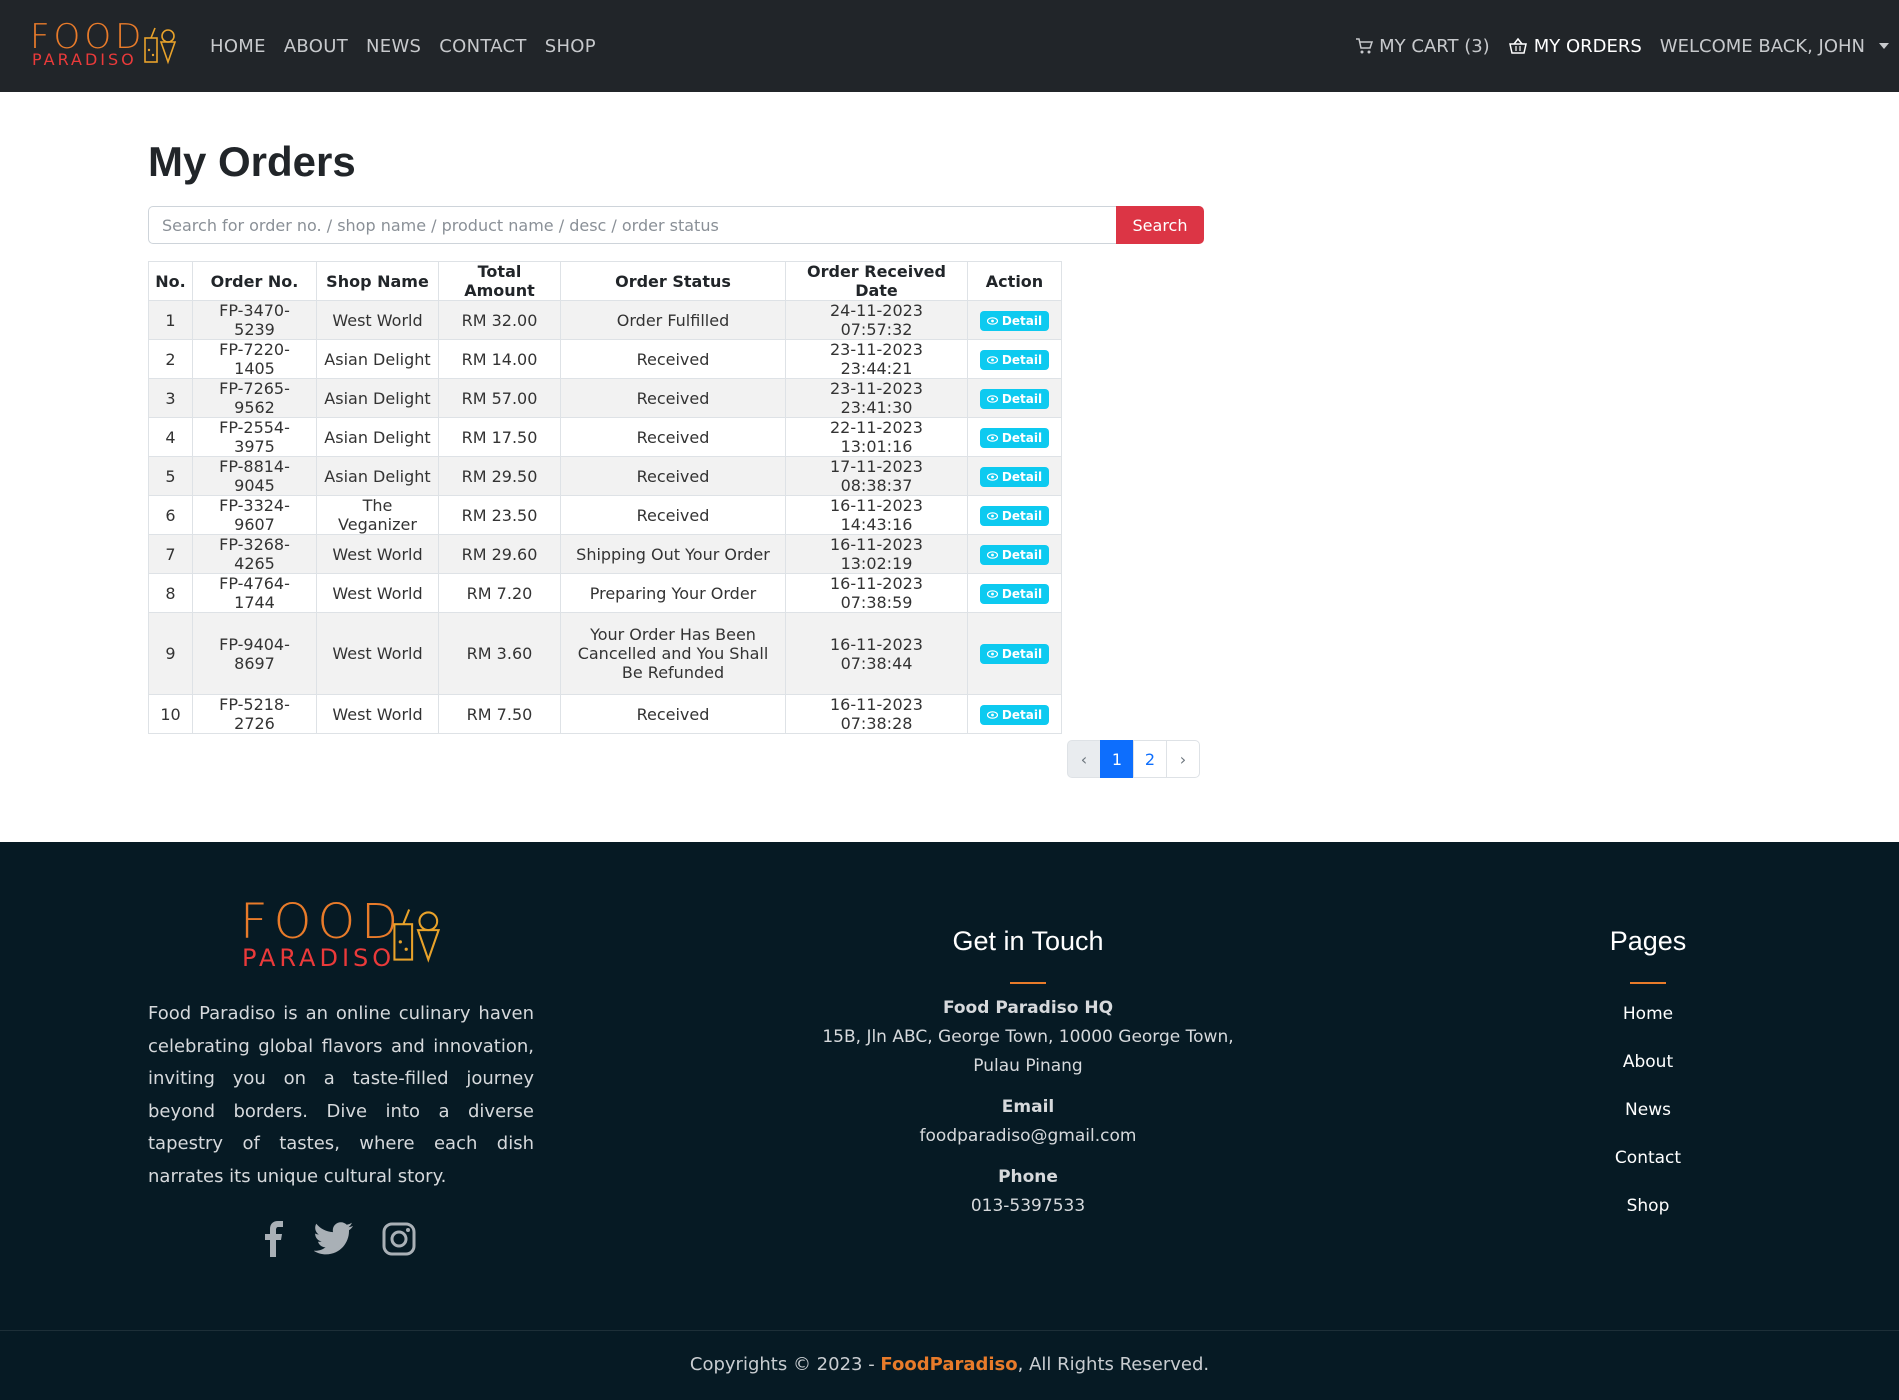 This screenshot has width=1899, height=1400. What do you see at coordinates (1648, 983) in the screenshot?
I see `pages-divider` at bounding box center [1648, 983].